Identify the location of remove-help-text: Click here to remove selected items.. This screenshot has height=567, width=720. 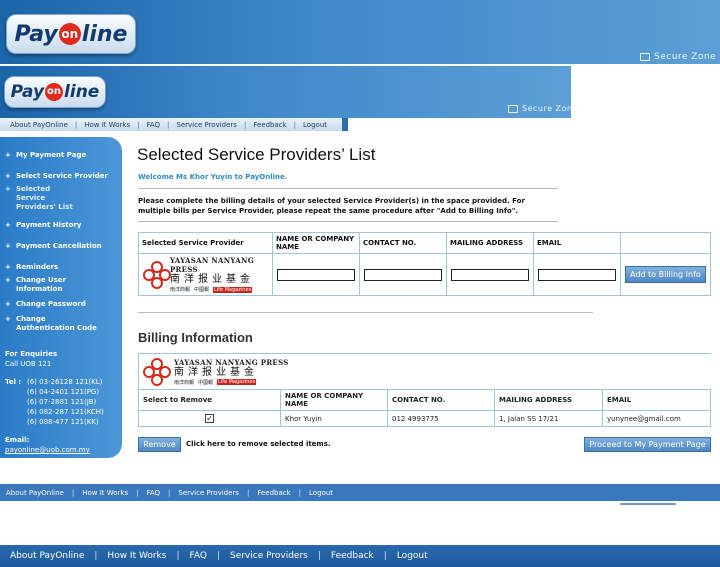
(258, 444).